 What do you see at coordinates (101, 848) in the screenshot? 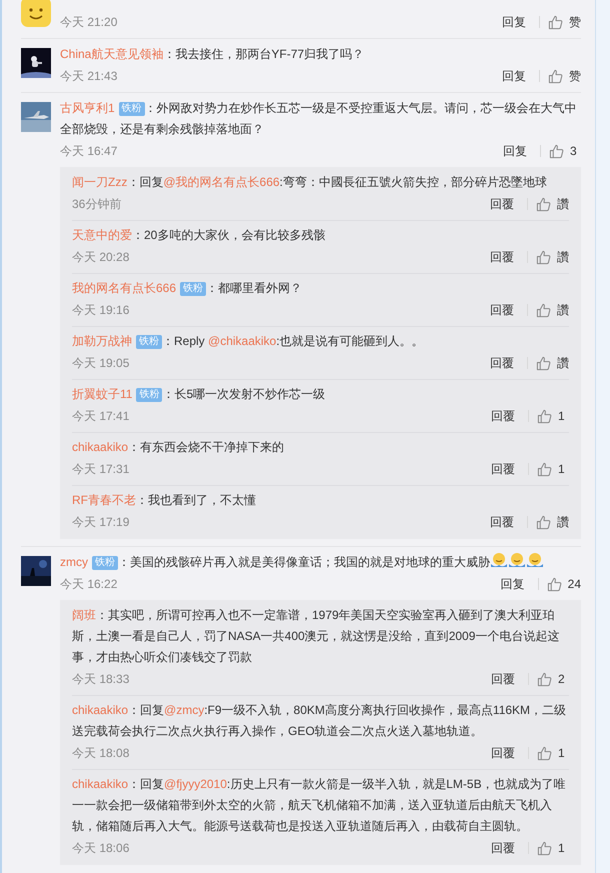
I see `timestamp: 今天 18:06` at bounding box center [101, 848].